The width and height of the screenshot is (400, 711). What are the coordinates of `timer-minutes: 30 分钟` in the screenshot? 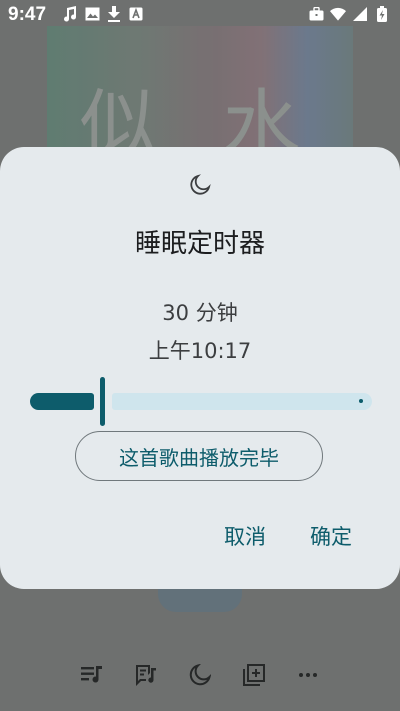 It's located at (200, 313).